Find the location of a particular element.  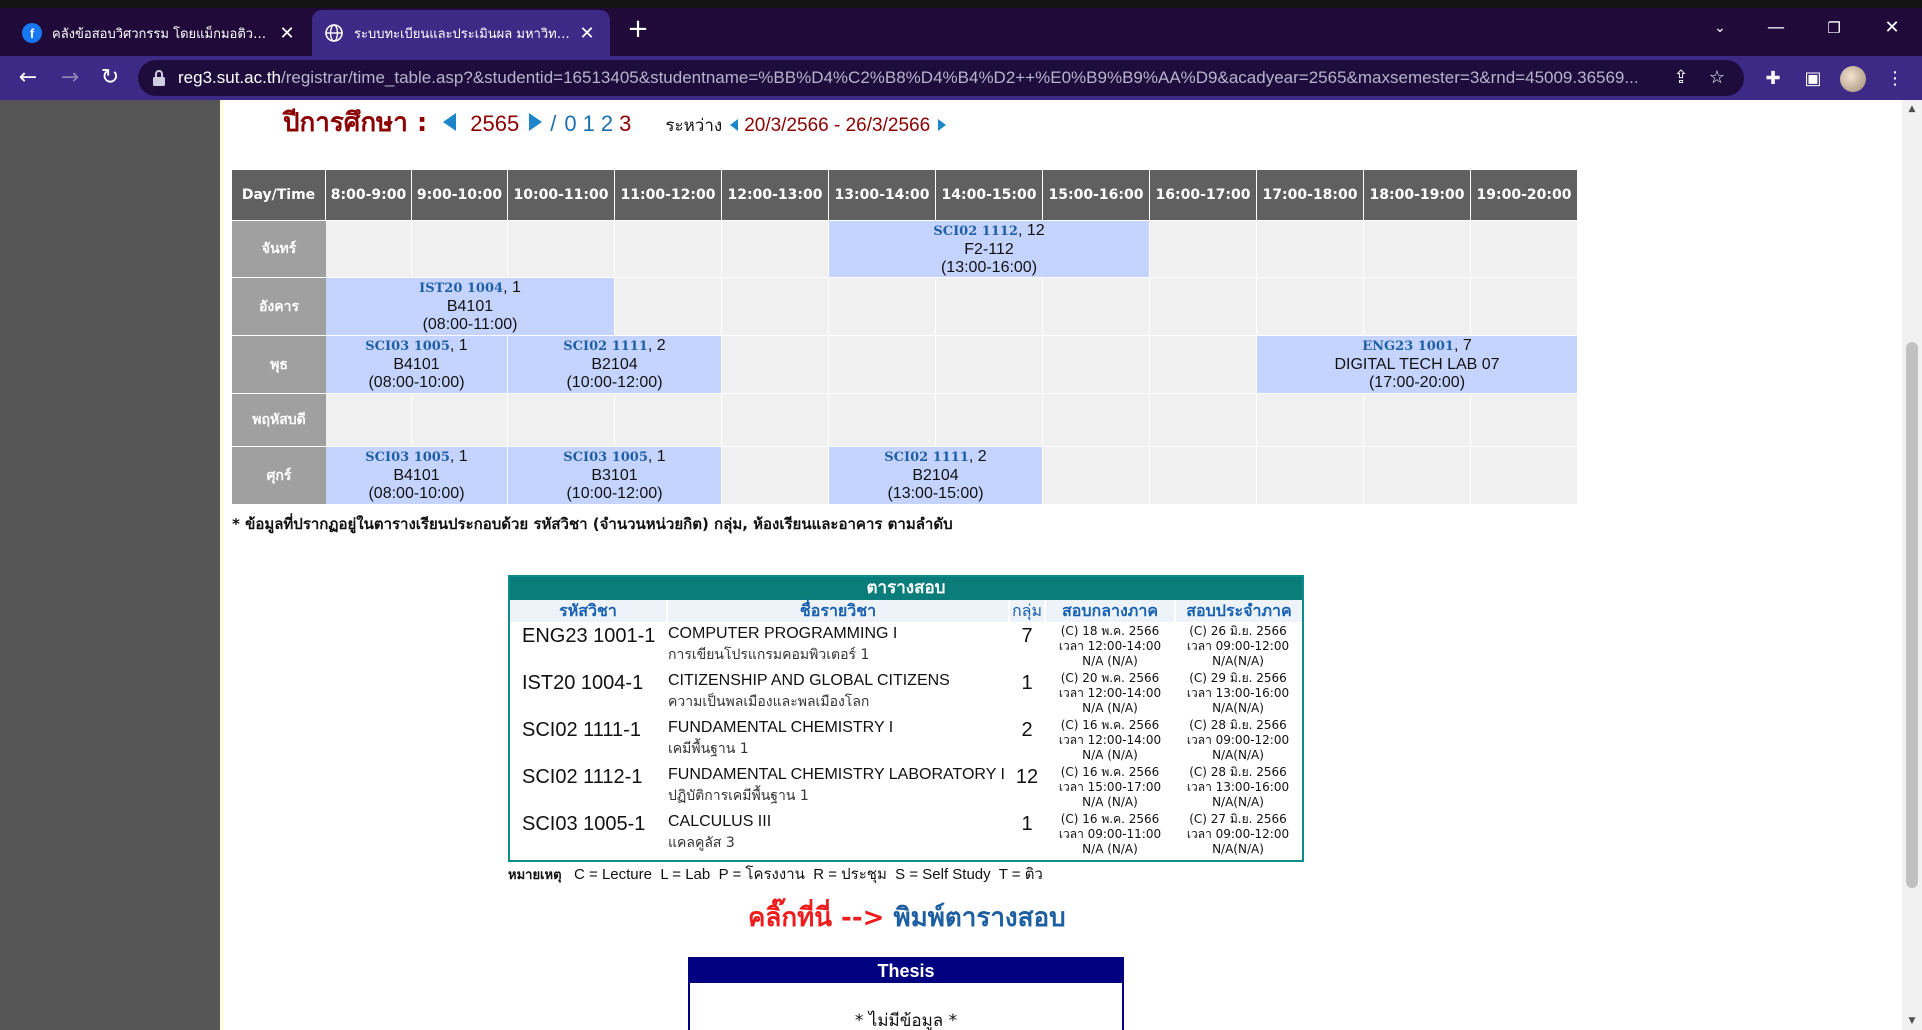

thesis-box: Thesis * ไม่มีข้อมูล * is located at coordinates (906, 993).